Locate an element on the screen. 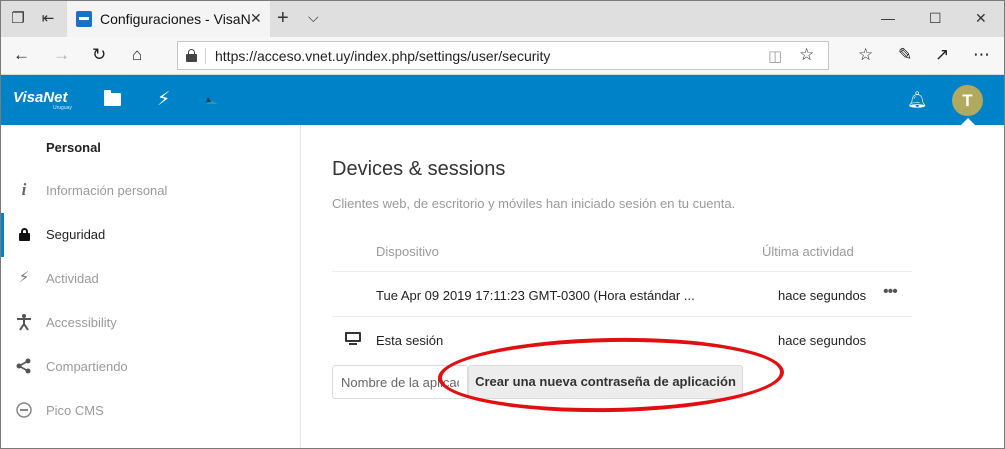 The image size is (1005, 449). files-app is located at coordinates (113, 100).